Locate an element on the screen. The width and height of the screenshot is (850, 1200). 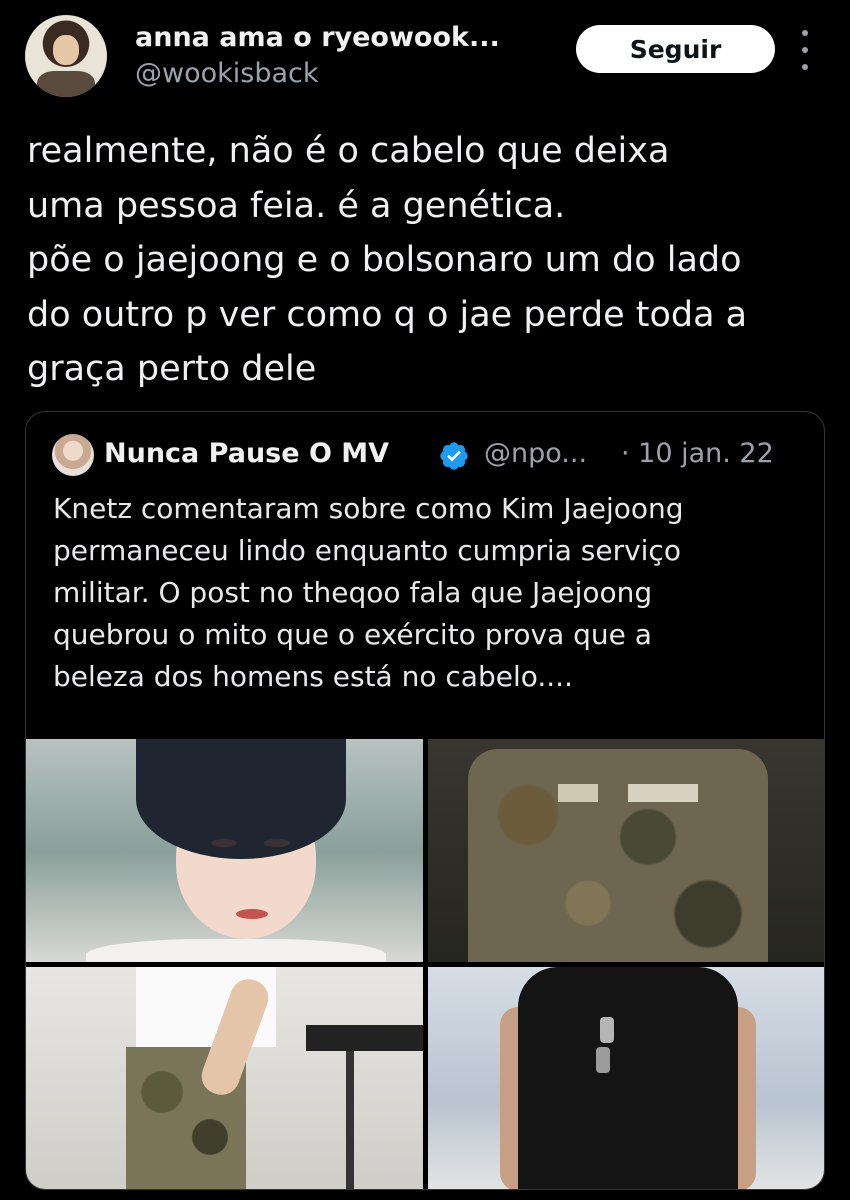
tweet-text-line: graça perto dele is located at coordinates (172, 369).